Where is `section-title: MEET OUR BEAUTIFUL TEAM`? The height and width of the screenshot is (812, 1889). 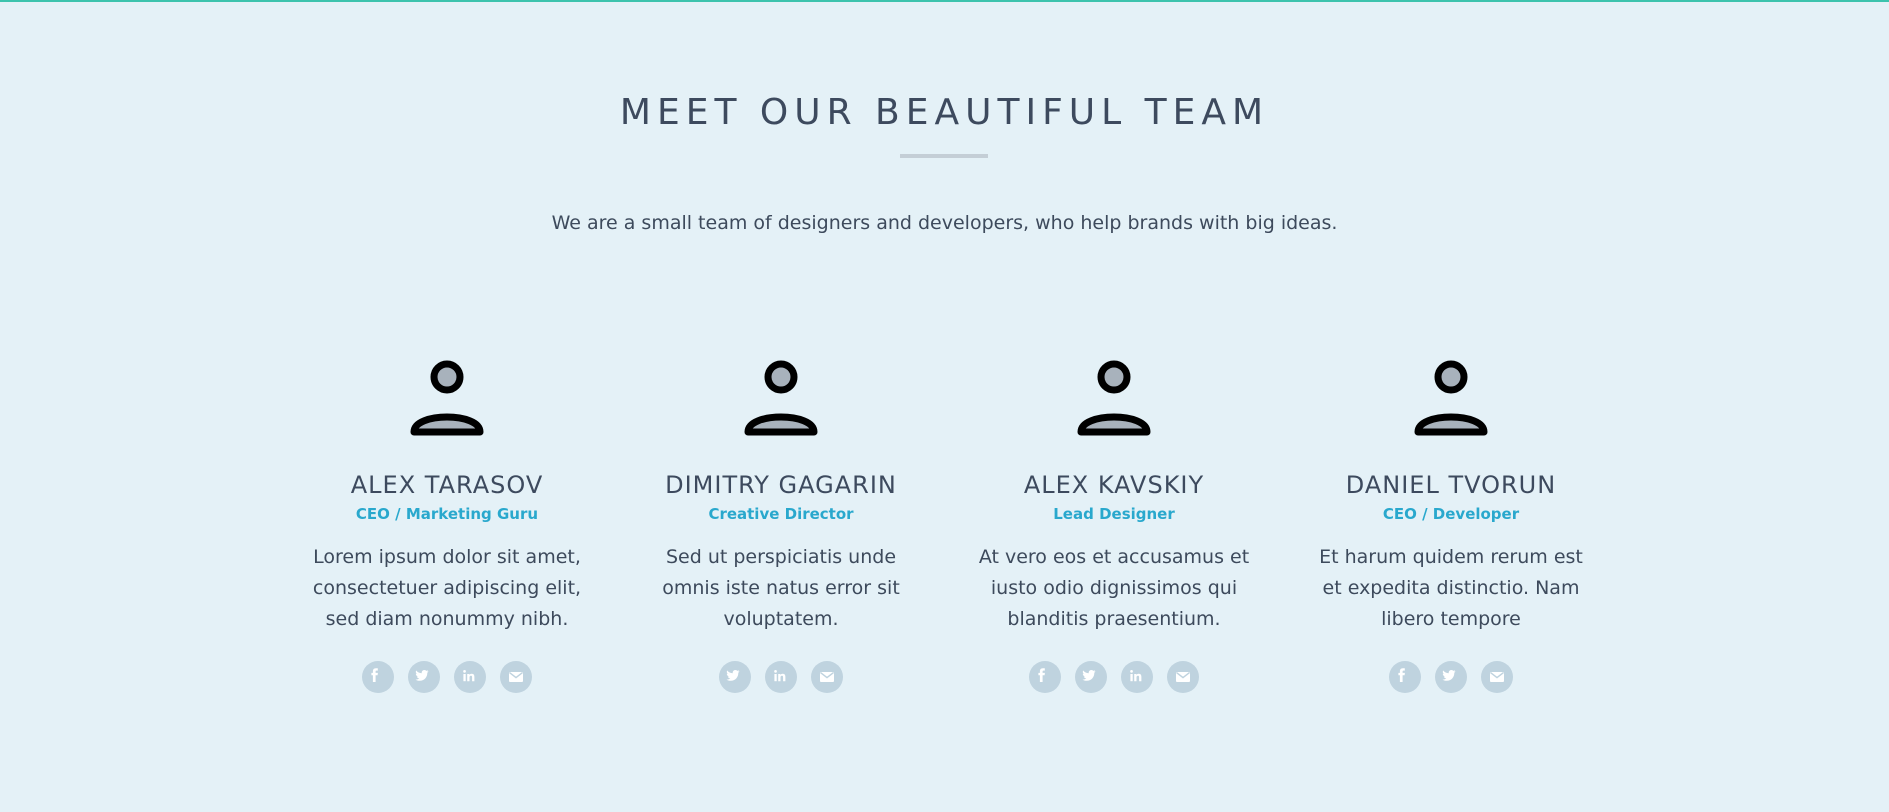
section-title: MEET OUR BEAUTIFUL TEAM is located at coordinates (944, 112).